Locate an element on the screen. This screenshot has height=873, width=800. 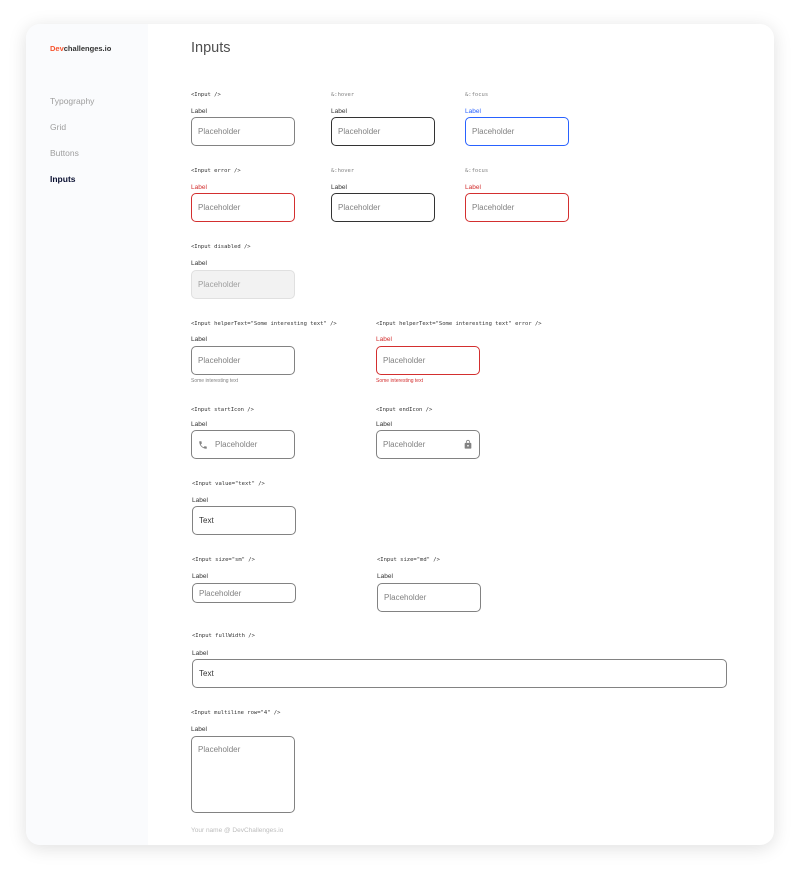
label-default: Label is located at coordinates (199, 111).